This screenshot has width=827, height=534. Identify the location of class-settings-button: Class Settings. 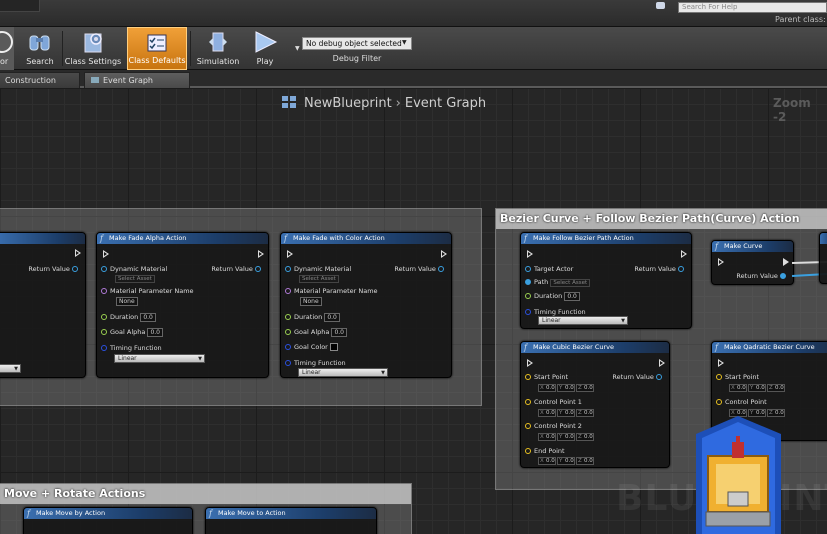
(93, 48).